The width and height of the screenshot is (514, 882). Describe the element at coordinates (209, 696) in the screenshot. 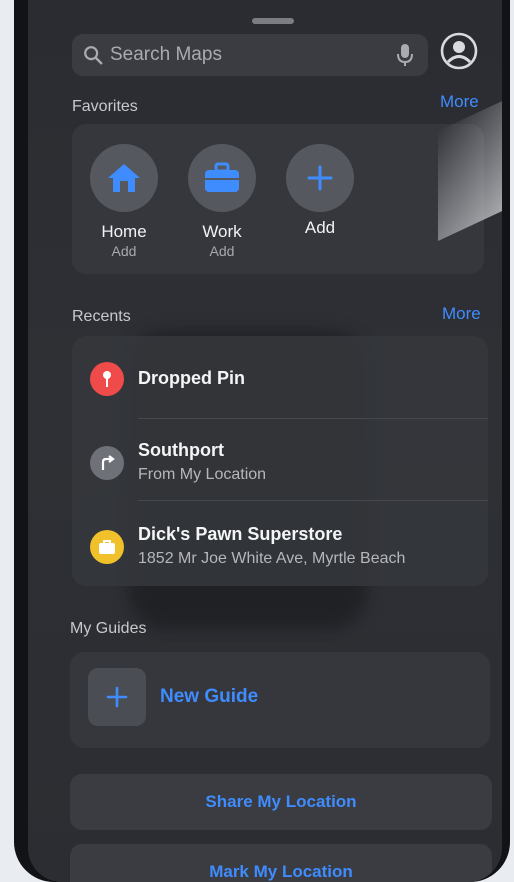

I see `new-guide-label: New Guide` at that location.